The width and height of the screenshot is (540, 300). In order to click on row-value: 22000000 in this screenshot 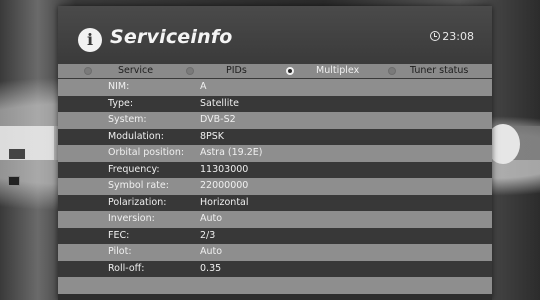, I will do `click(224, 185)`.